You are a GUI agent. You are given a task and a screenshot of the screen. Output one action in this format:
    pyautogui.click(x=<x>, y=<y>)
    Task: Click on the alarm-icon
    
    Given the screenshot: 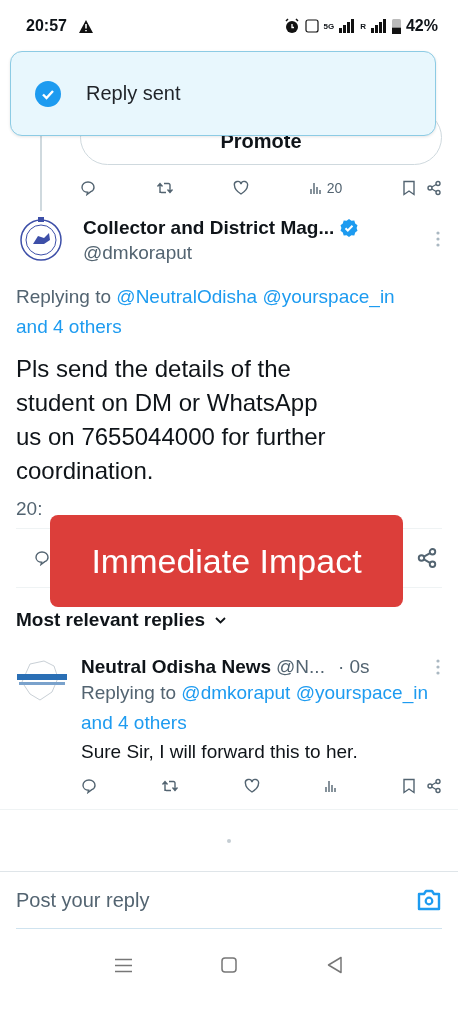 What is the action you would take?
    pyautogui.click(x=291, y=26)
    